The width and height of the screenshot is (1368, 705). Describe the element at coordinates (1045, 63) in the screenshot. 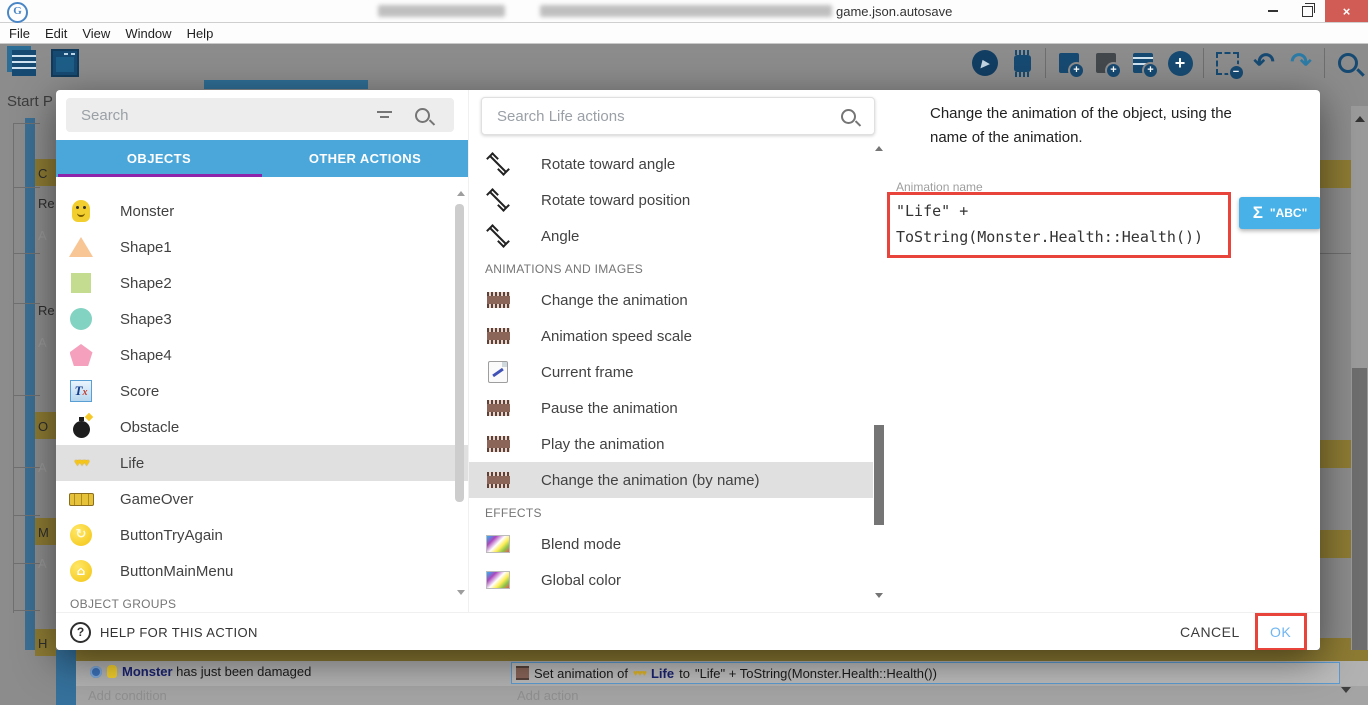

I see `toolbar-separator` at that location.